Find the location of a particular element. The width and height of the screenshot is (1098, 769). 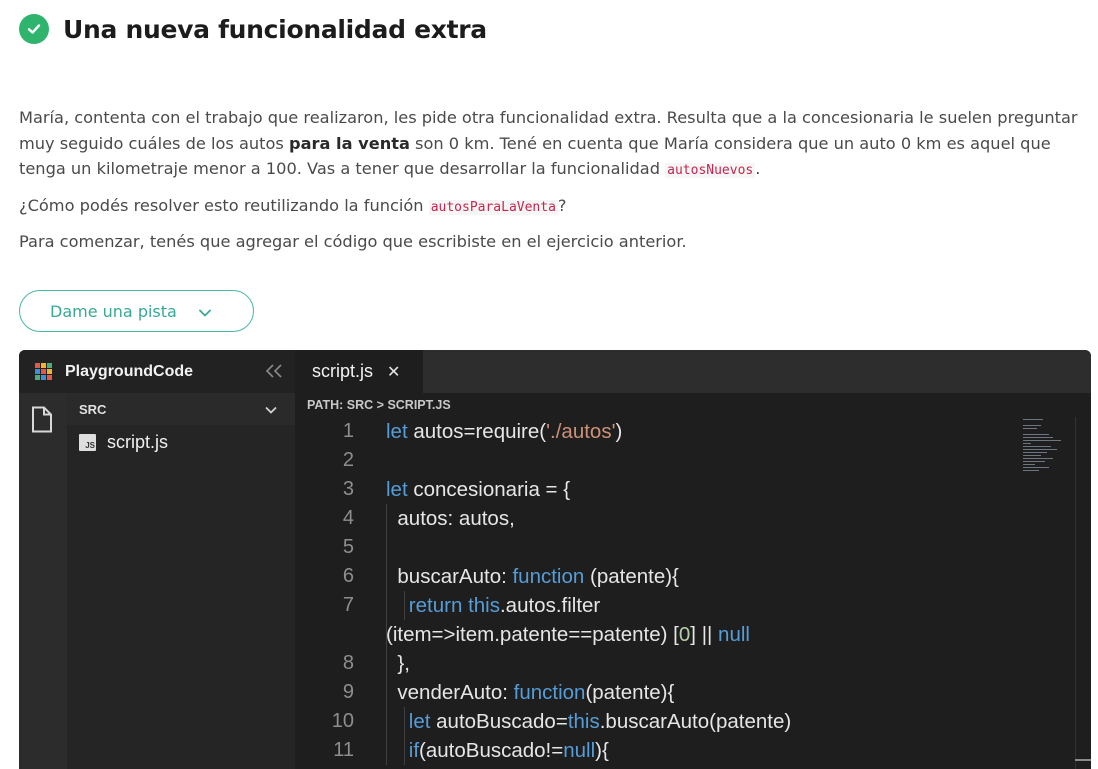

folder-label: SRC is located at coordinates (93, 409).